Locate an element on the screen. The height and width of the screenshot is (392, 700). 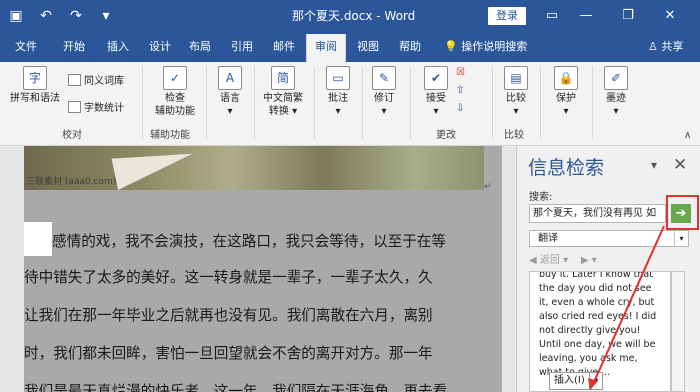
back-dropdown-icon: ▾ is located at coordinates (565, 260).